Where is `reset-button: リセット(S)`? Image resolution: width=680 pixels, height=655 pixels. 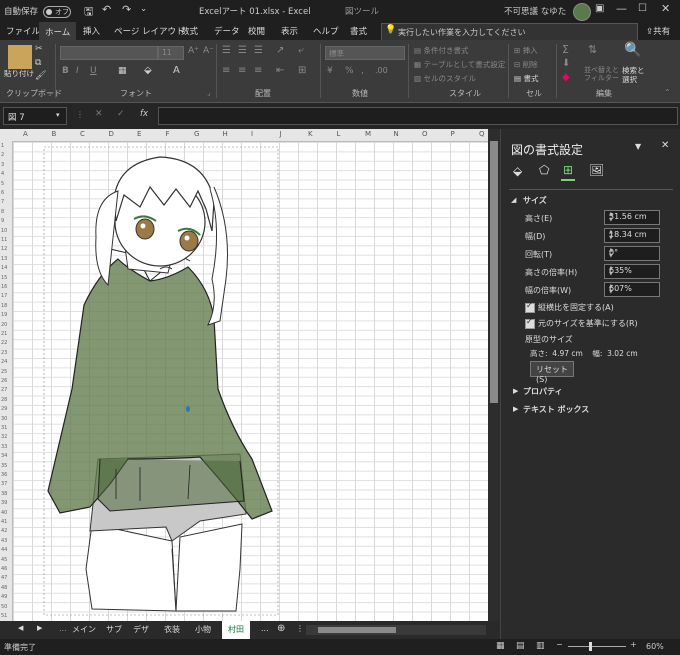
reset-button: リセット(S) is located at coordinates (552, 372).